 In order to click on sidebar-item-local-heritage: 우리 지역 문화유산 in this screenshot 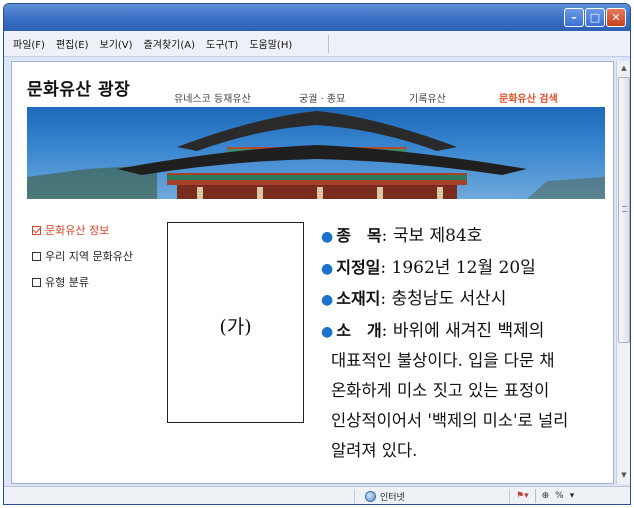, I will do `click(82, 256)`.